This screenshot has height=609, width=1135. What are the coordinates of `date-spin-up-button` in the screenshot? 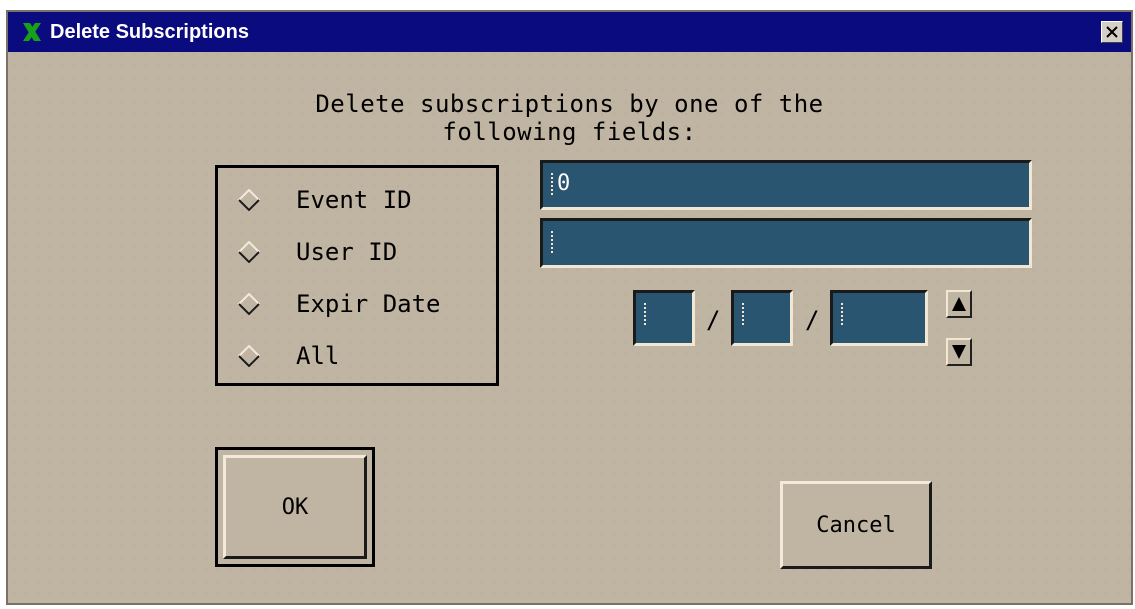 It's located at (959, 304).